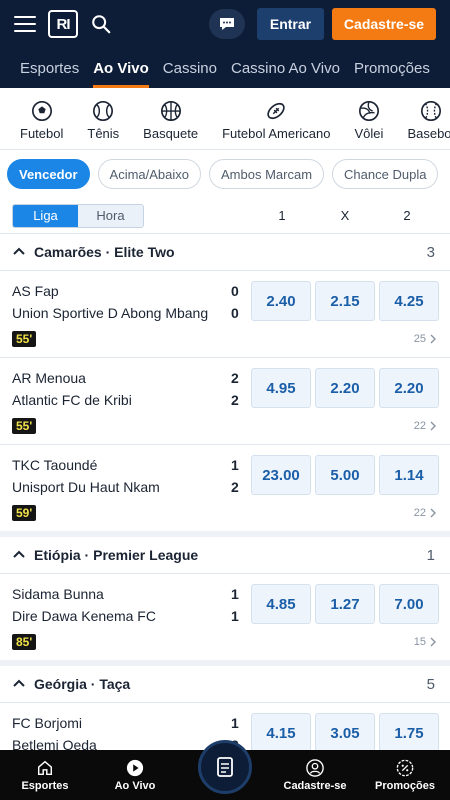  I want to click on chat-icon, so click(227, 24).